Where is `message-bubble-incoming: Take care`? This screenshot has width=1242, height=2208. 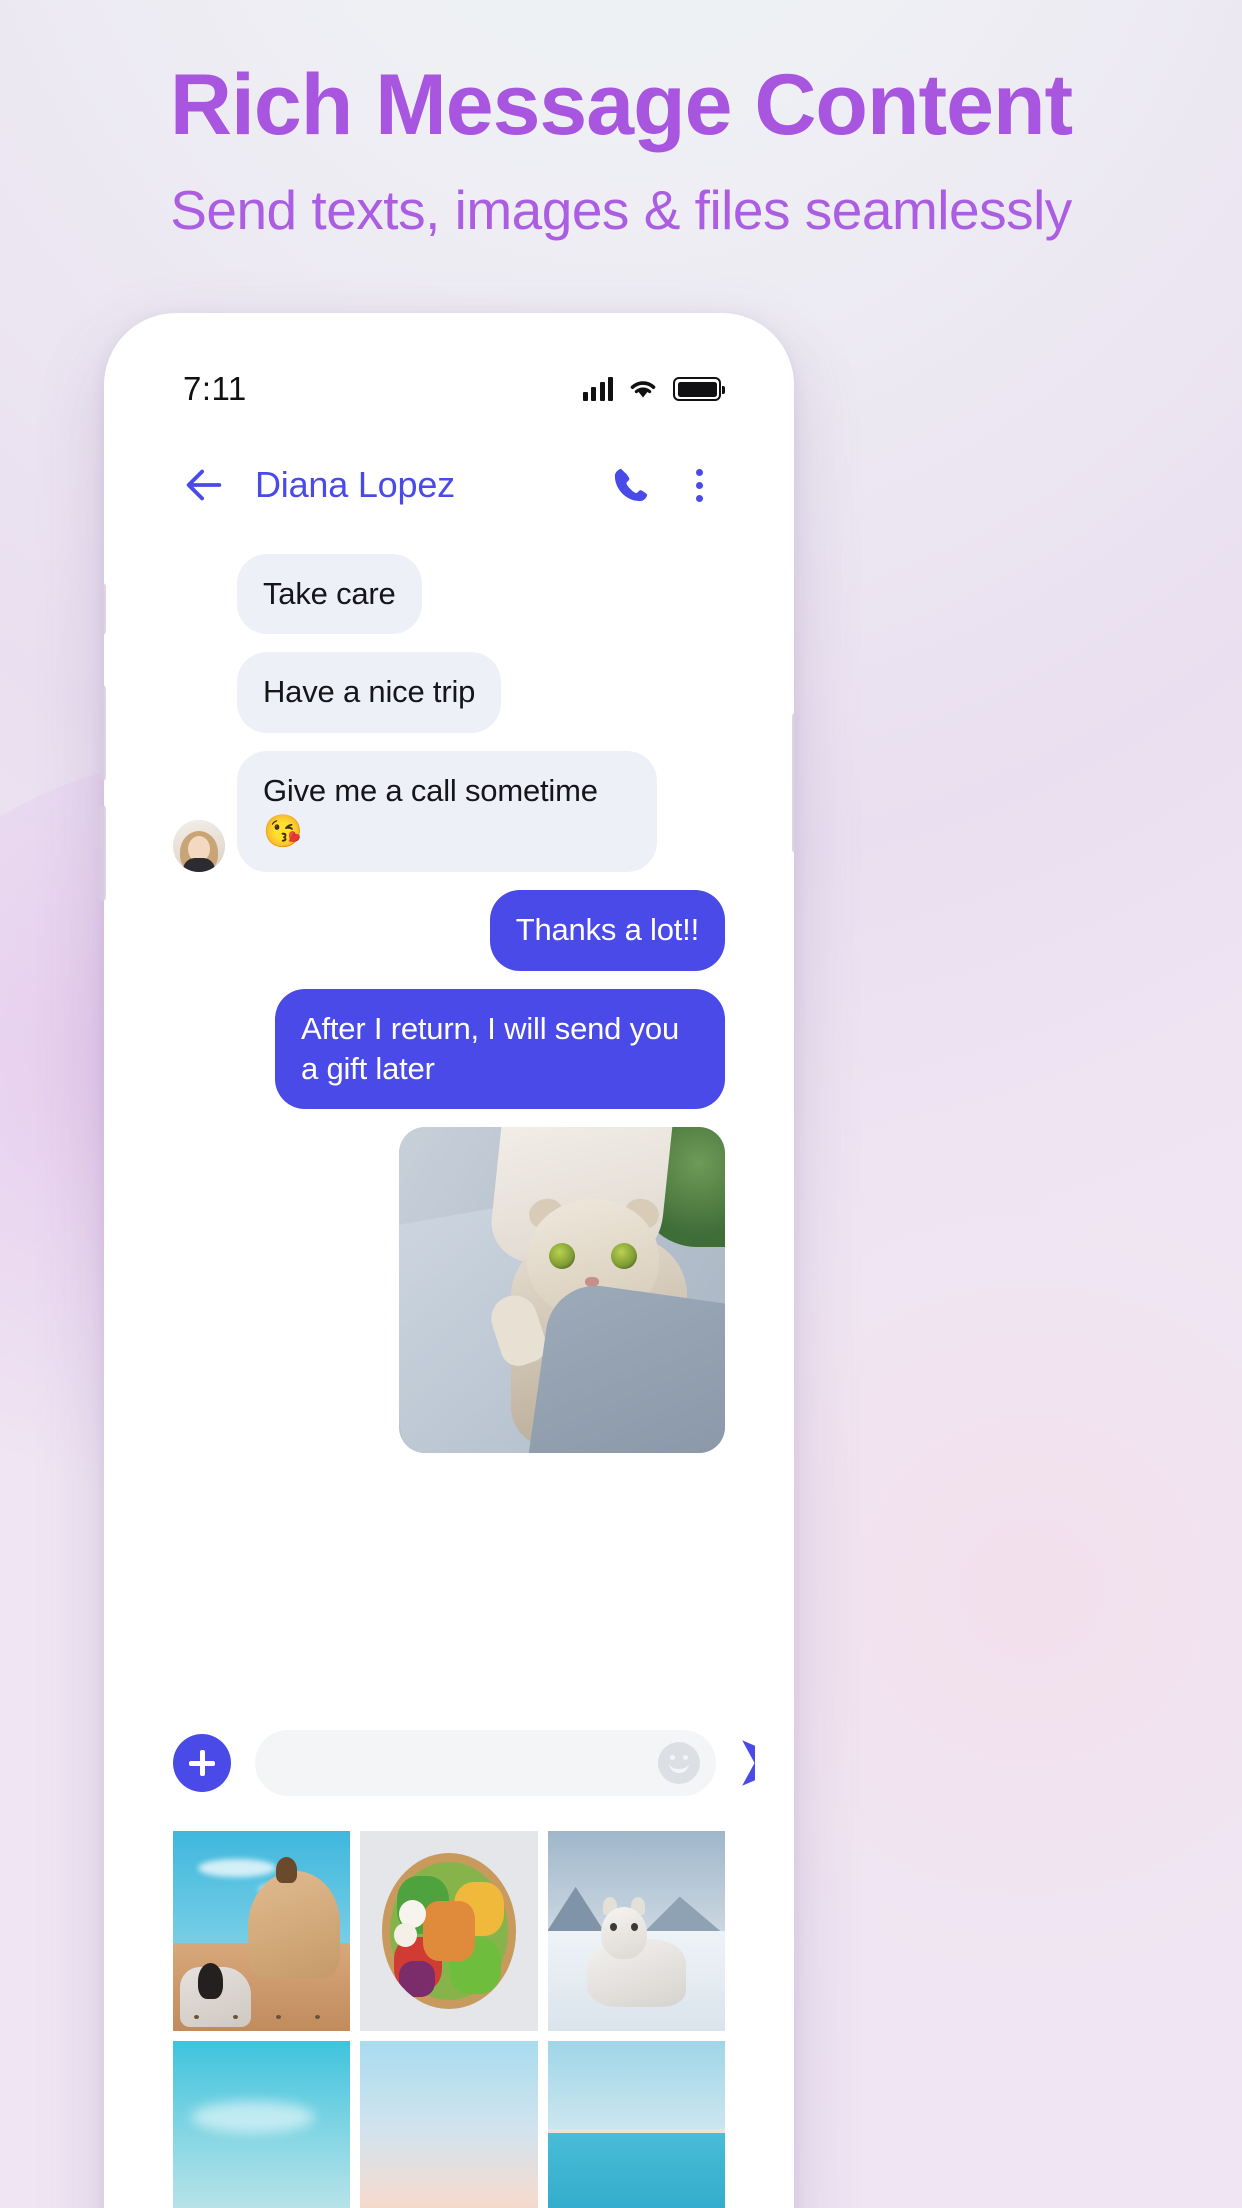 message-bubble-incoming: Take care is located at coordinates (329, 594).